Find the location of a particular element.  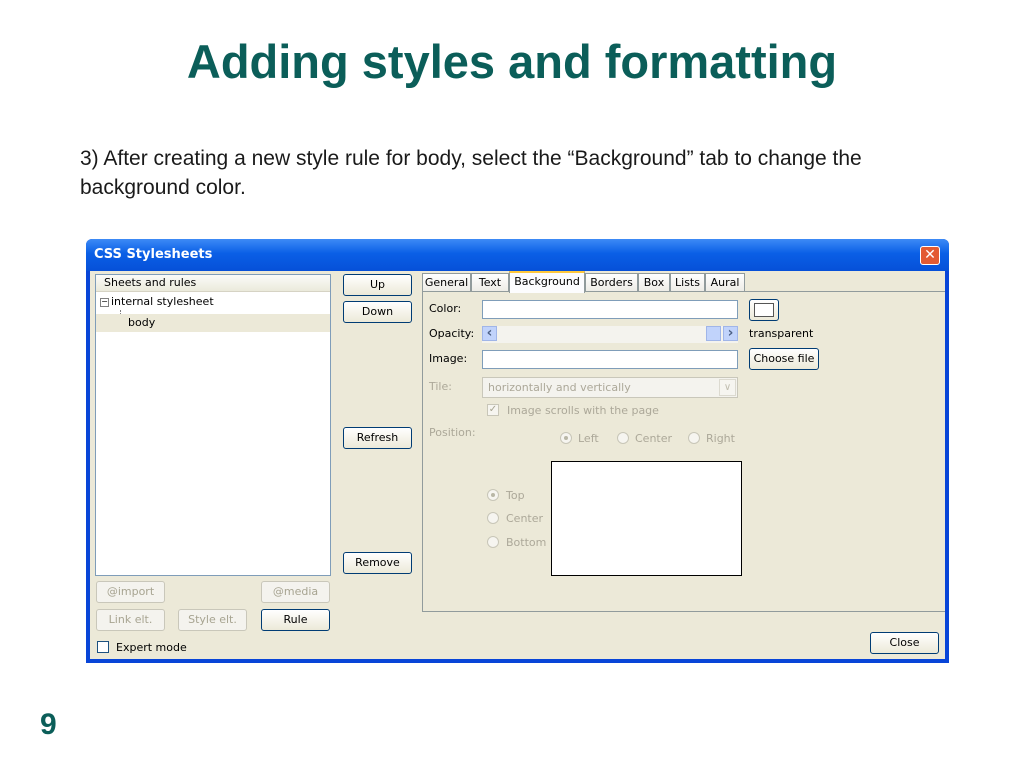

tab-background: Background is located at coordinates (547, 282).